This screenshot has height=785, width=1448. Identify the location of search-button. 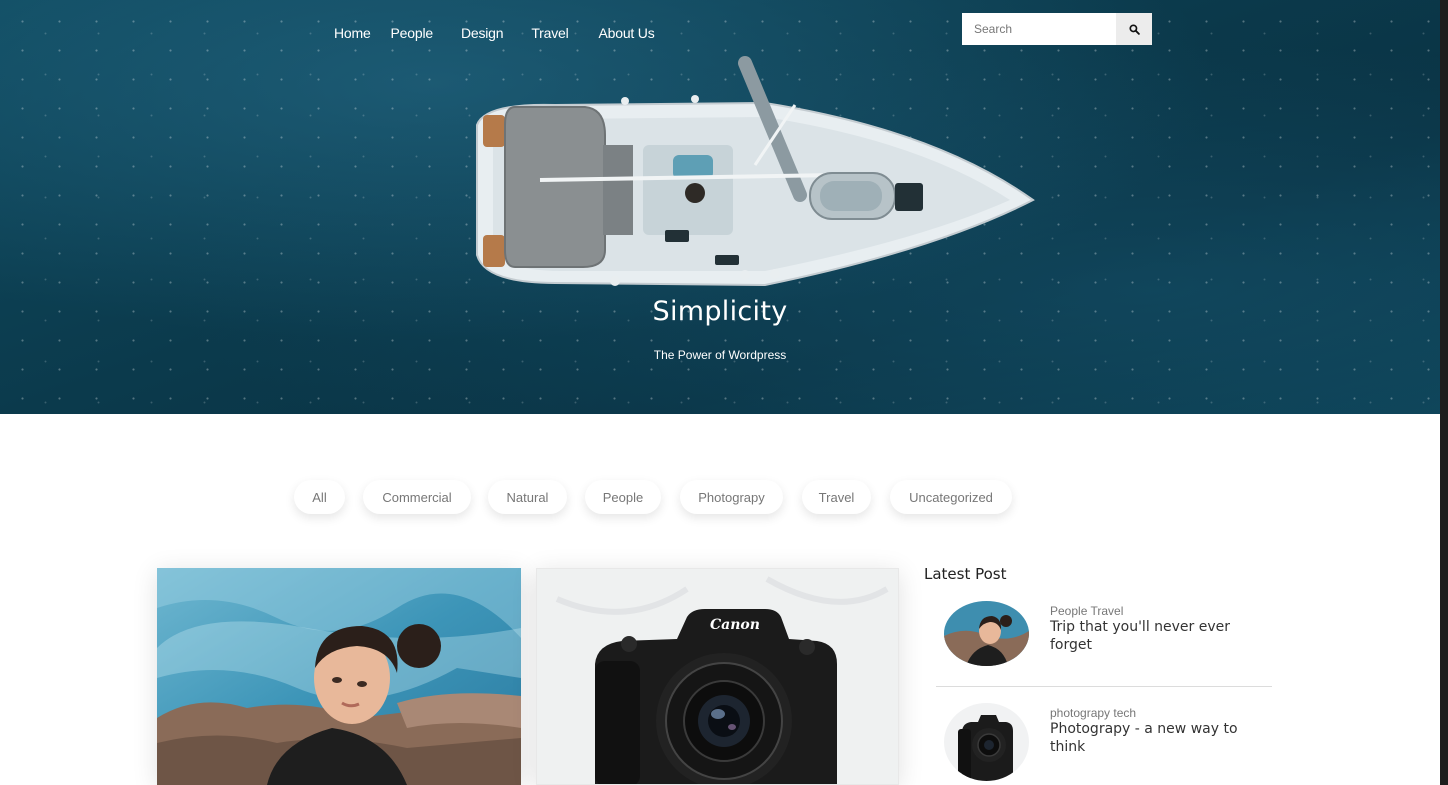
(1134, 29).